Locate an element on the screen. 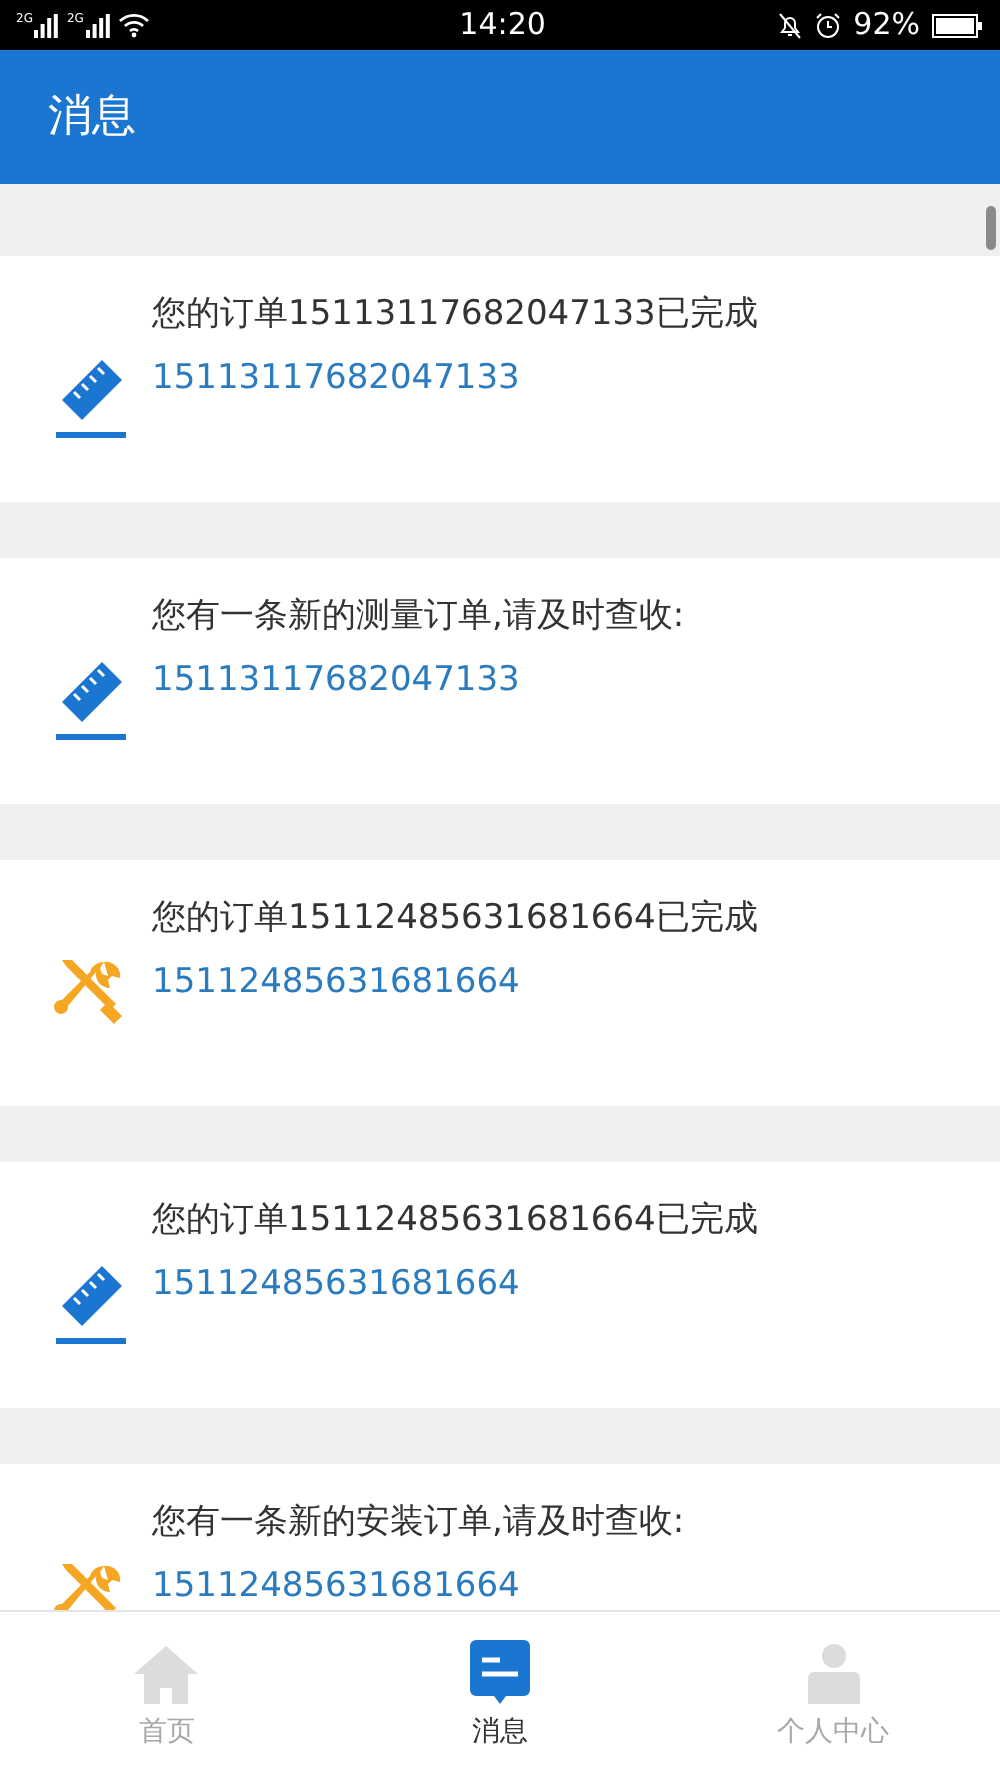 The height and width of the screenshot is (1776, 1000). message-title: 您有一条新的安装订单,请及时查收: is located at coordinates (418, 1523).